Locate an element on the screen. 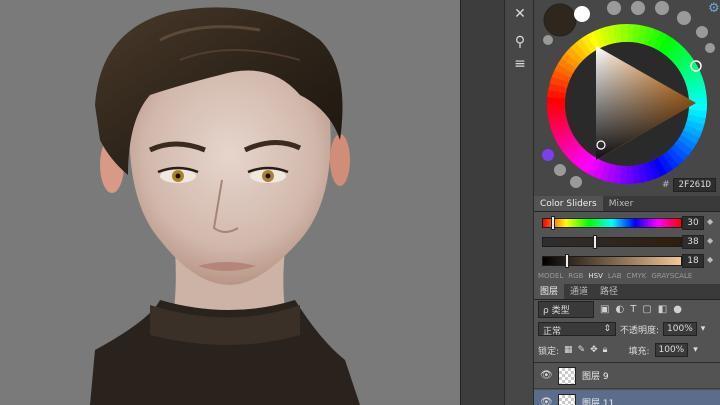 Image resolution: width=720 pixels, height=405 pixels. layer-list: 👁︎ 图层 9 👁︎ 图层 11 is located at coordinates (627, 383).